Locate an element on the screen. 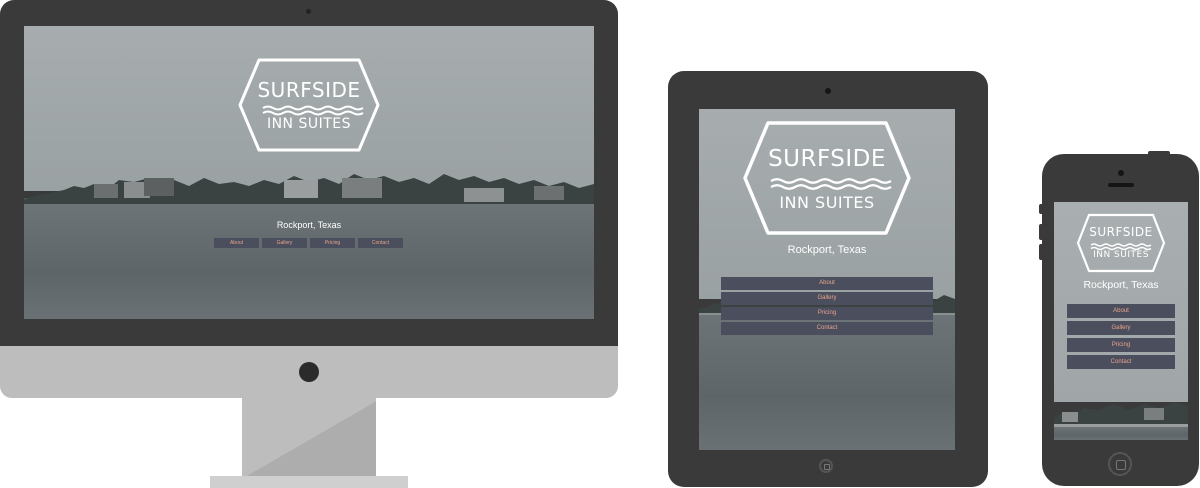  speaker-icon is located at coordinates (1121, 185).